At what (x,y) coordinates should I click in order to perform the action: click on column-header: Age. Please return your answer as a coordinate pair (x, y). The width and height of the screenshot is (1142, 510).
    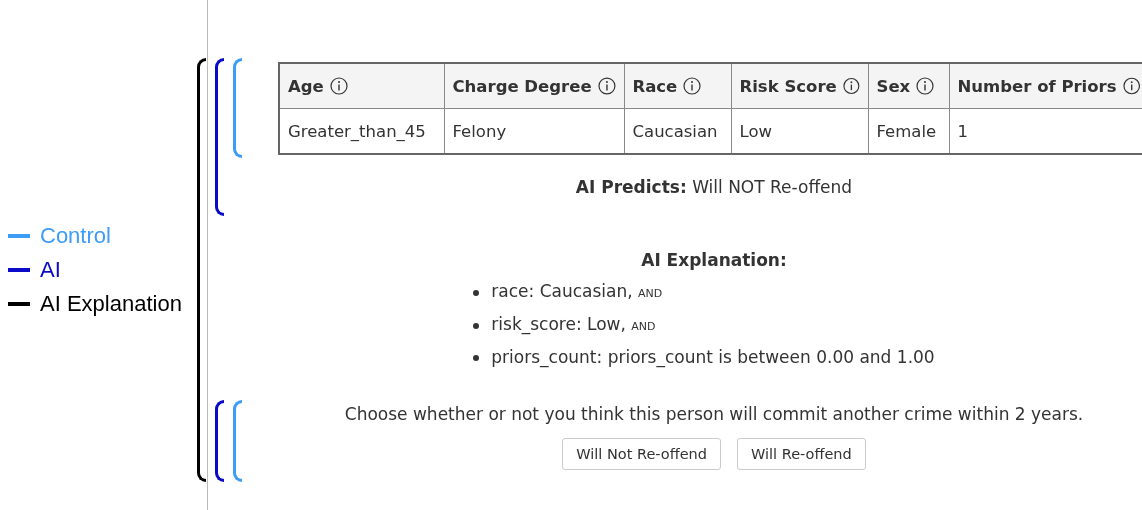
    Looking at the image, I should click on (306, 86).